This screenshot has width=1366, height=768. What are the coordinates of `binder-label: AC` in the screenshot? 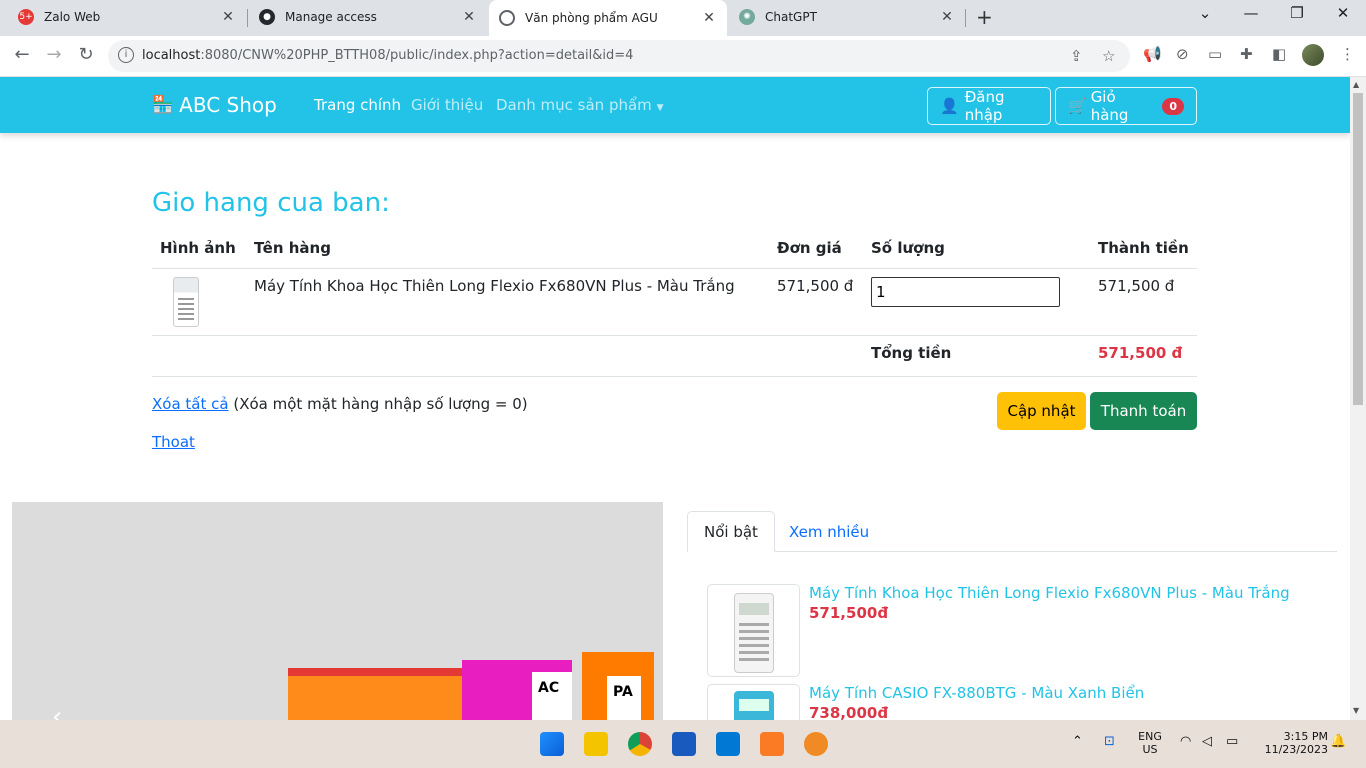 It's located at (552, 696).